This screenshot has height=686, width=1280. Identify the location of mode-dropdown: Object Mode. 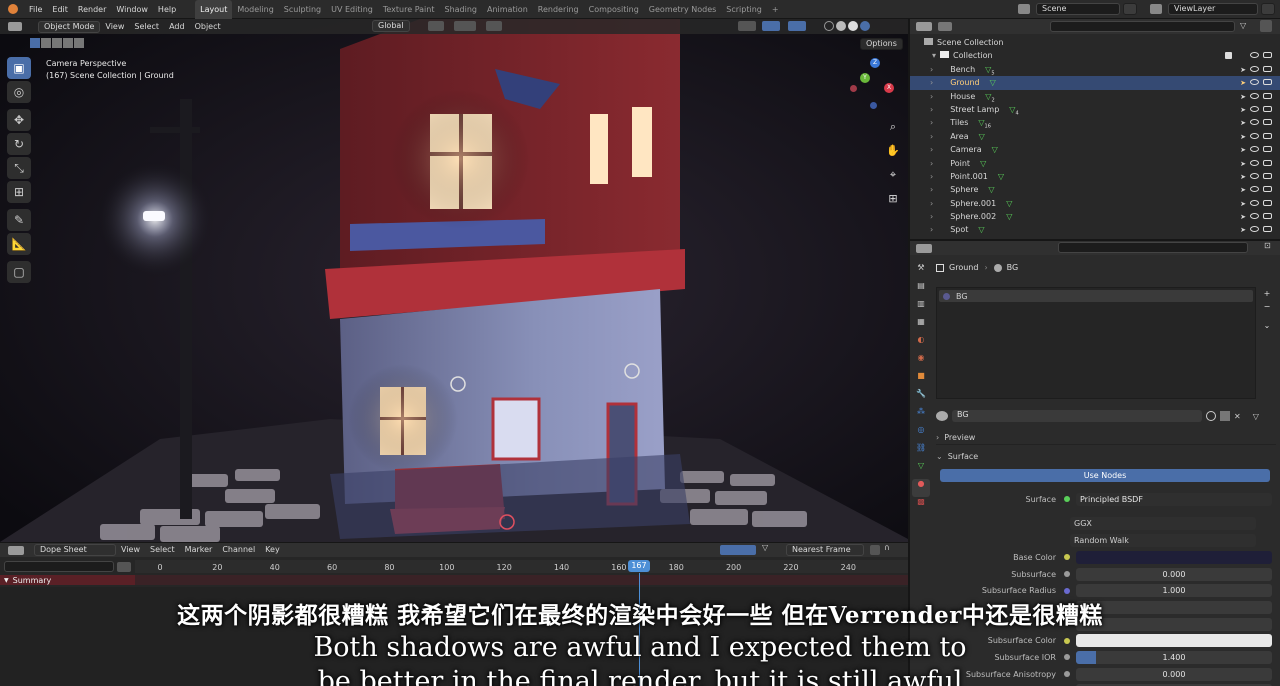
(69, 26).